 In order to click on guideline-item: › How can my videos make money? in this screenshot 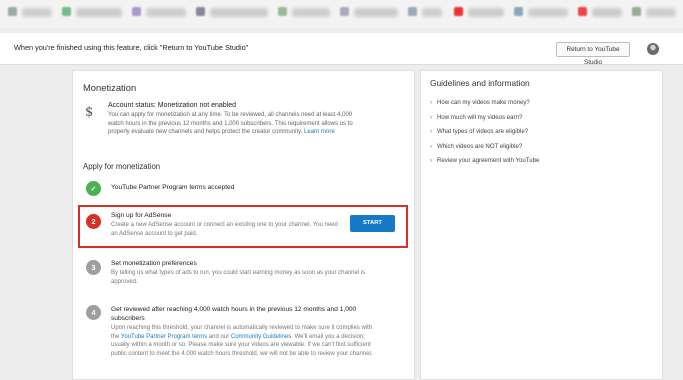, I will do `click(484, 105)`.